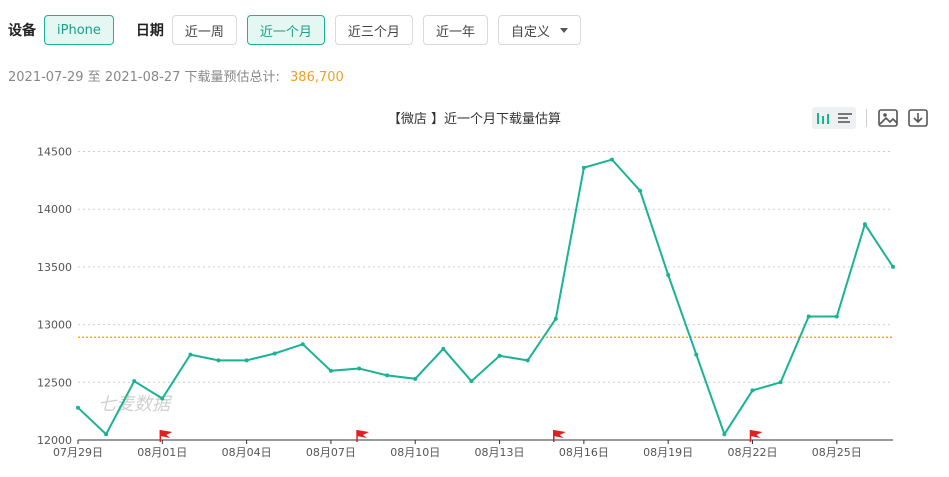 The height and width of the screenshot is (477, 949). What do you see at coordinates (79, 30) in the screenshot?
I see `device-iphone-button: iPhone` at bounding box center [79, 30].